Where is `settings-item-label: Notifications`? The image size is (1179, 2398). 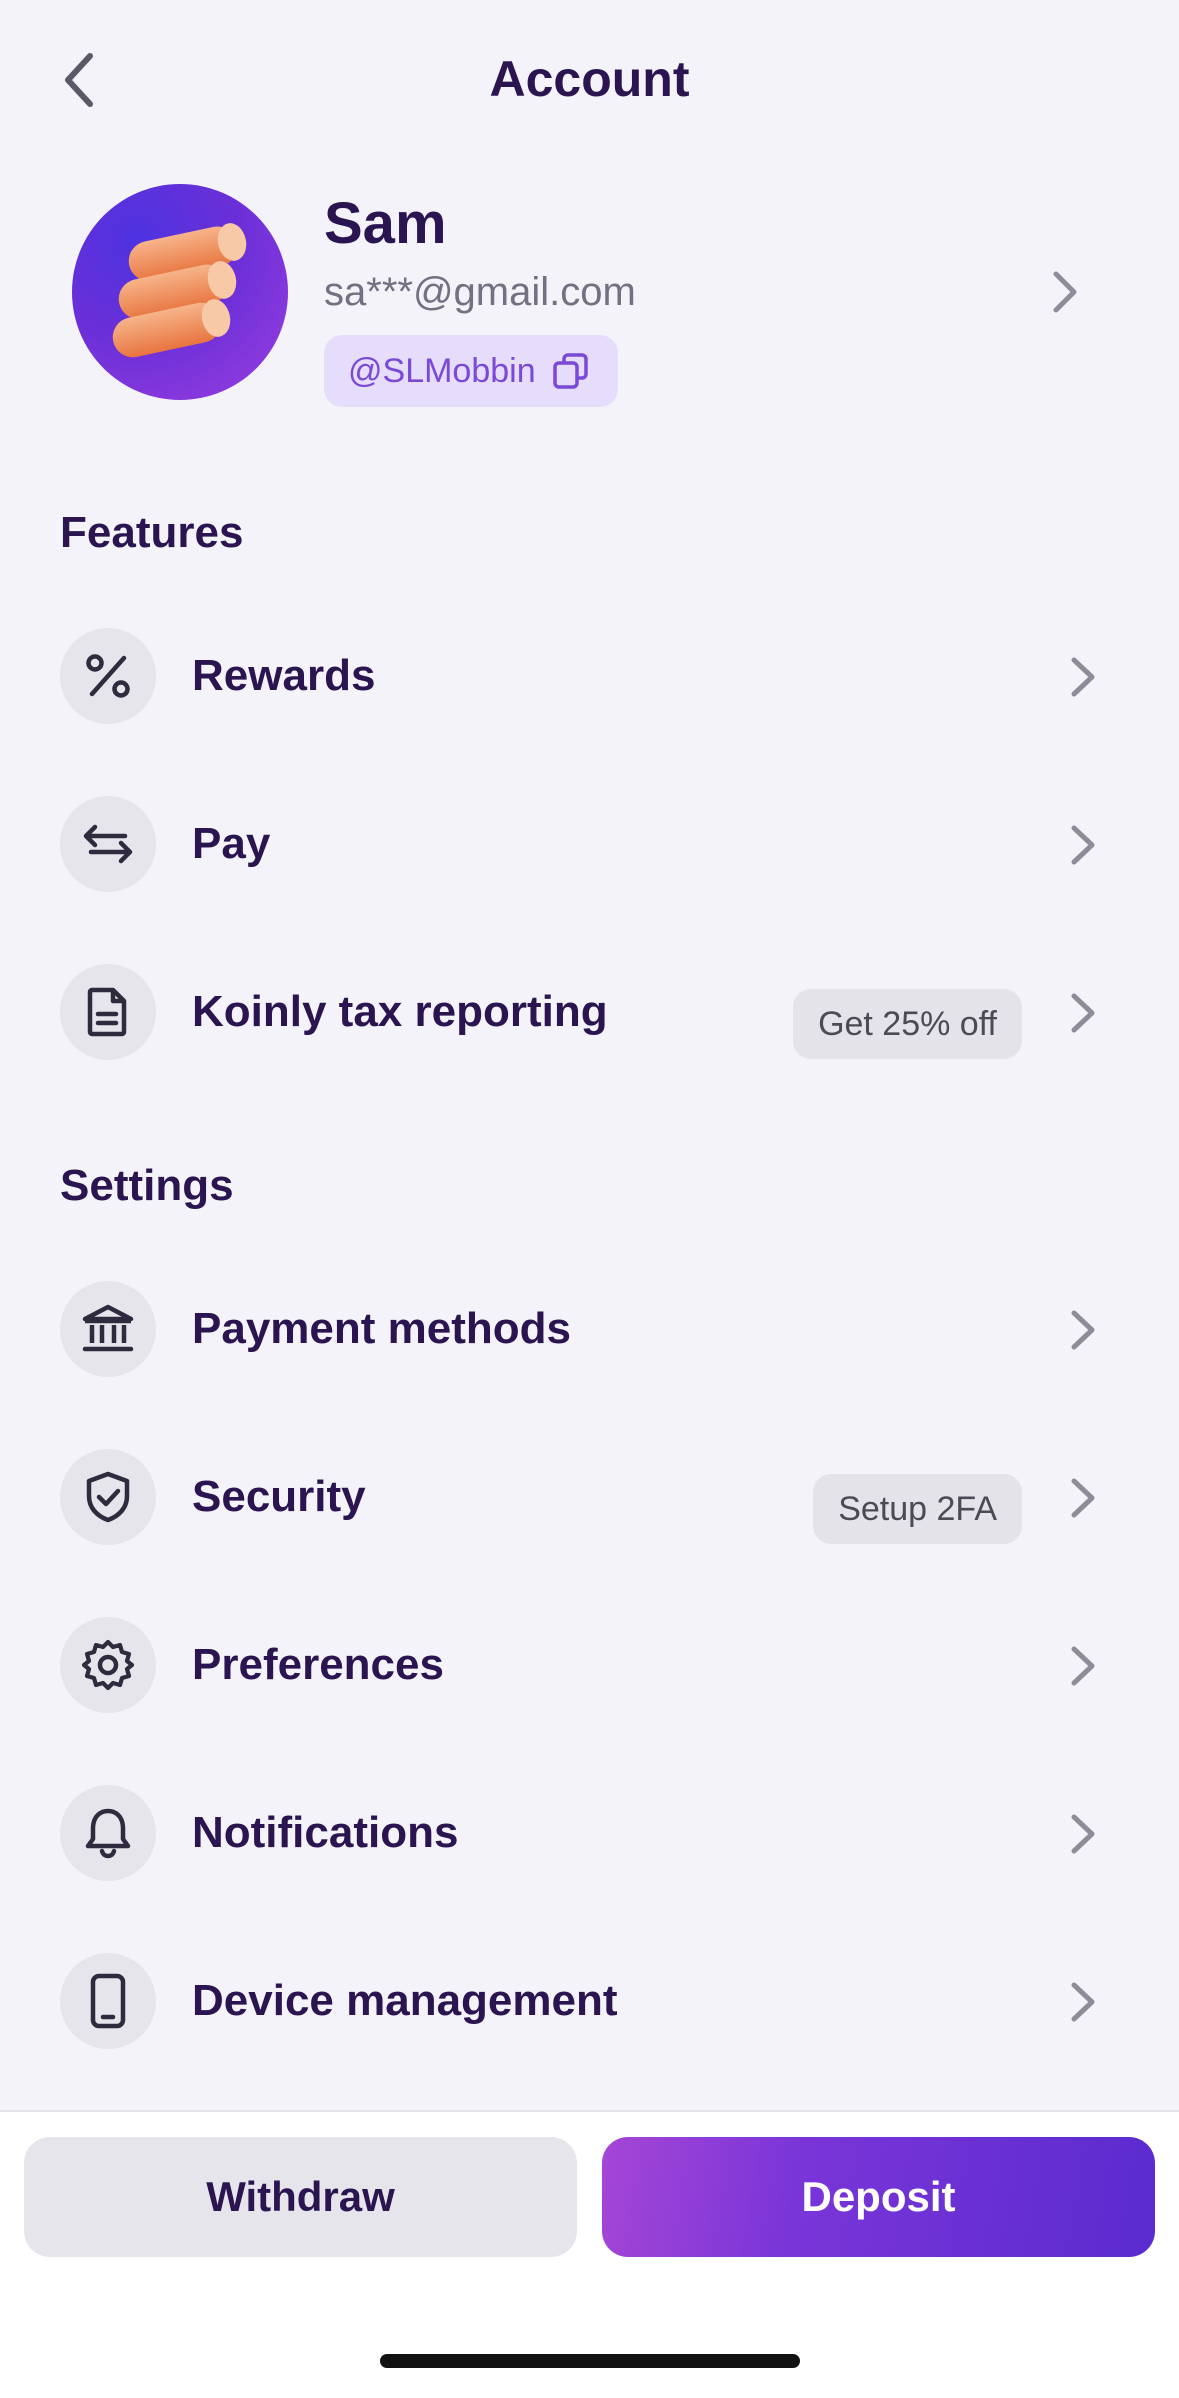 settings-item-label: Notifications is located at coordinates (325, 1832).